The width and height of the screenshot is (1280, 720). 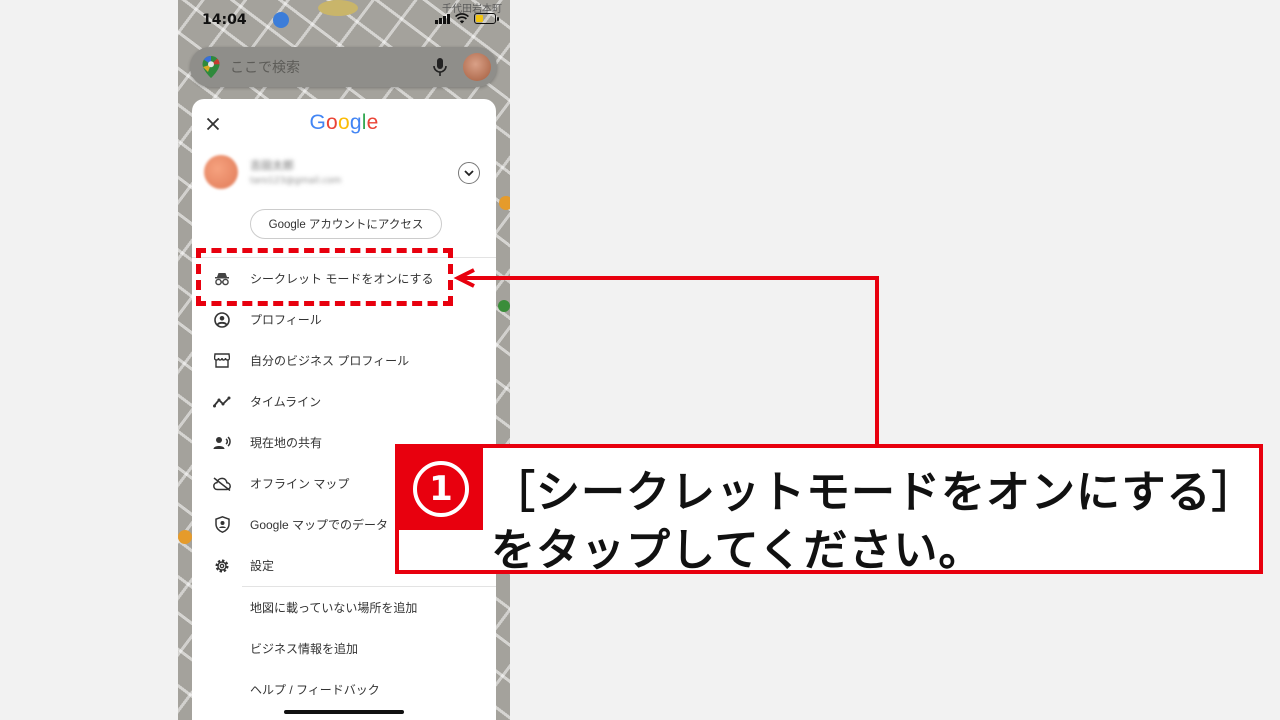 What do you see at coordinates (874, 492) in the screenshot?
I see `instruction-line-1: ［シークレットモードをオンにする］` at bounding box center [874, 492].